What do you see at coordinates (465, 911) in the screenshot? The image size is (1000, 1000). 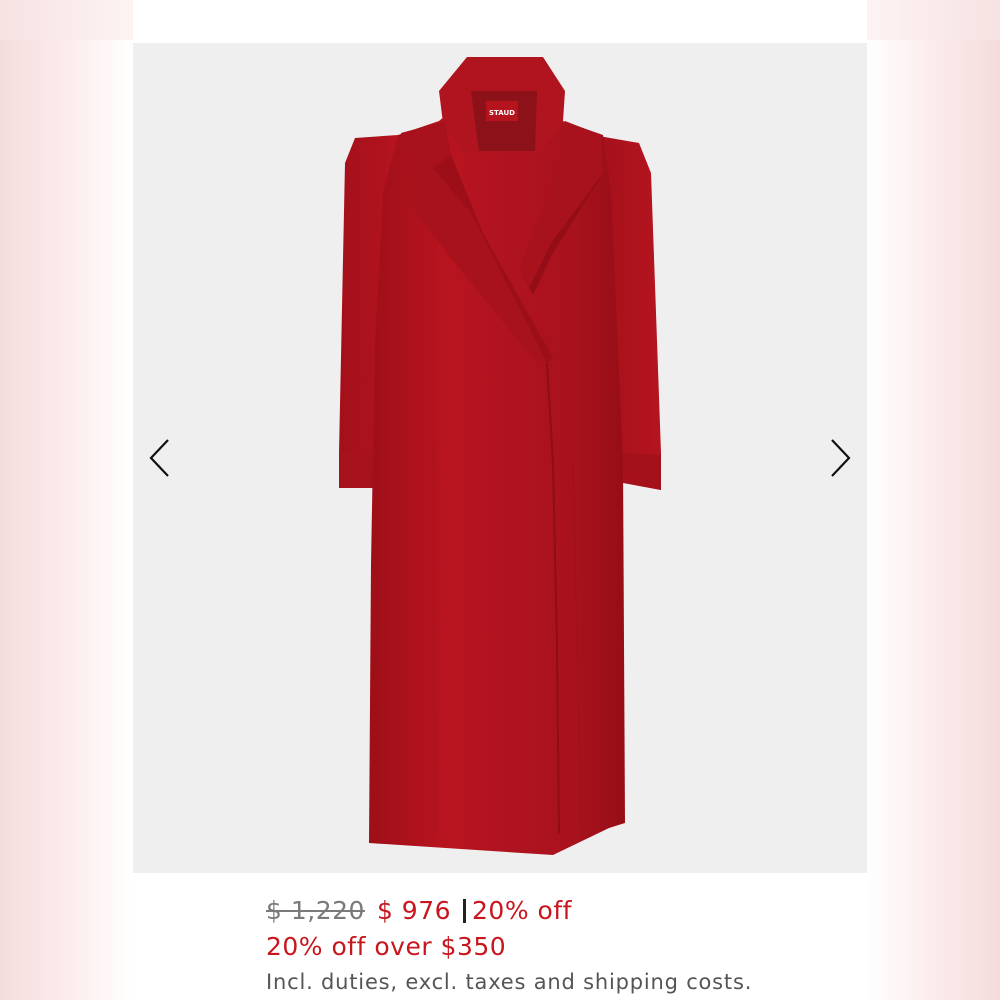 I see `price-divider` at bounding box center [465, 911].